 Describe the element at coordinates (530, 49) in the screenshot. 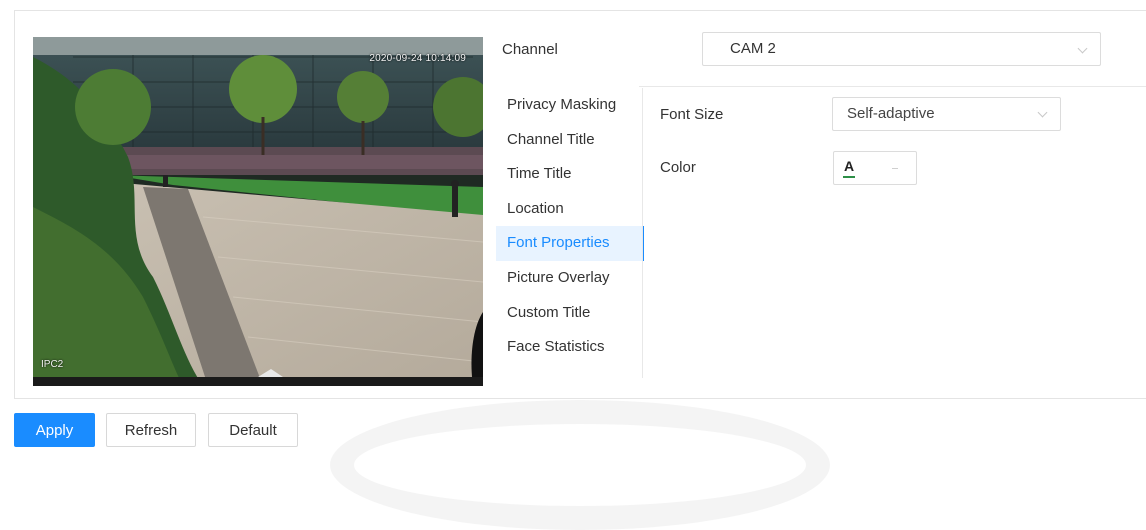

I see `channel-label: Channel` at that location.